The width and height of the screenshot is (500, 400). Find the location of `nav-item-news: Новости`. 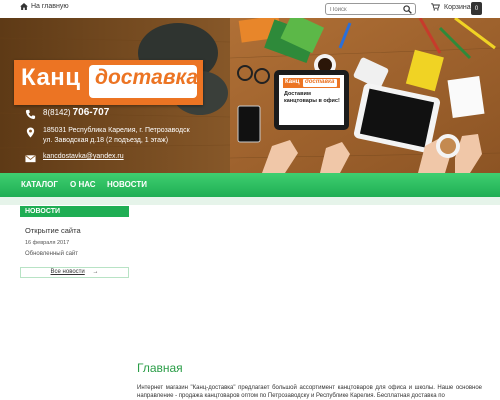

nav-item-news: Новости is located at coordinates (127, 184).